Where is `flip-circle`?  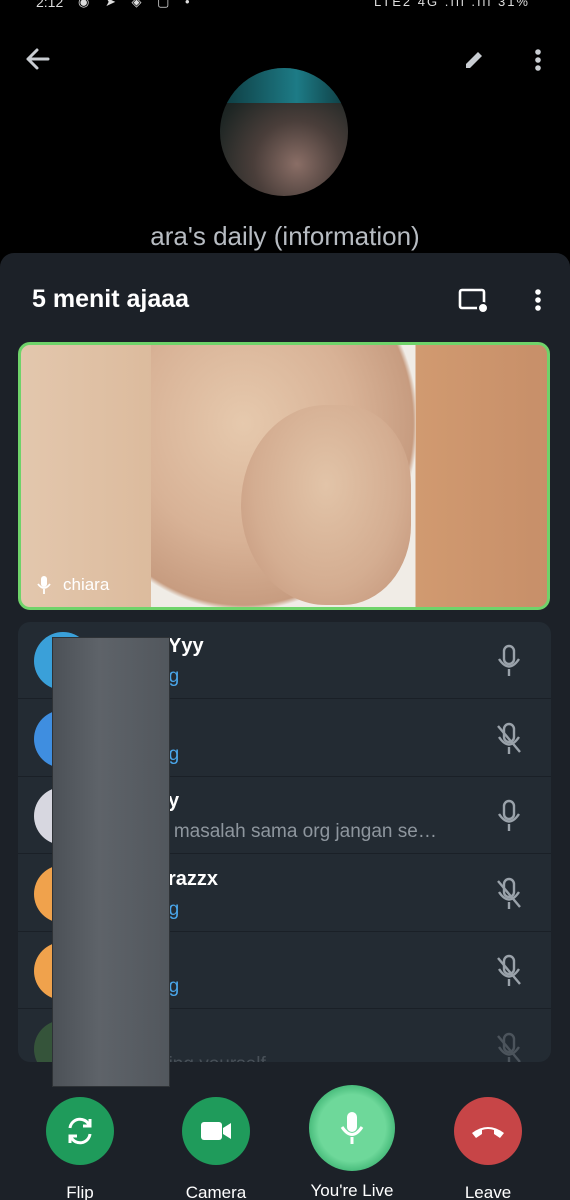
flip-circle is located at coordinates (80, 1131).